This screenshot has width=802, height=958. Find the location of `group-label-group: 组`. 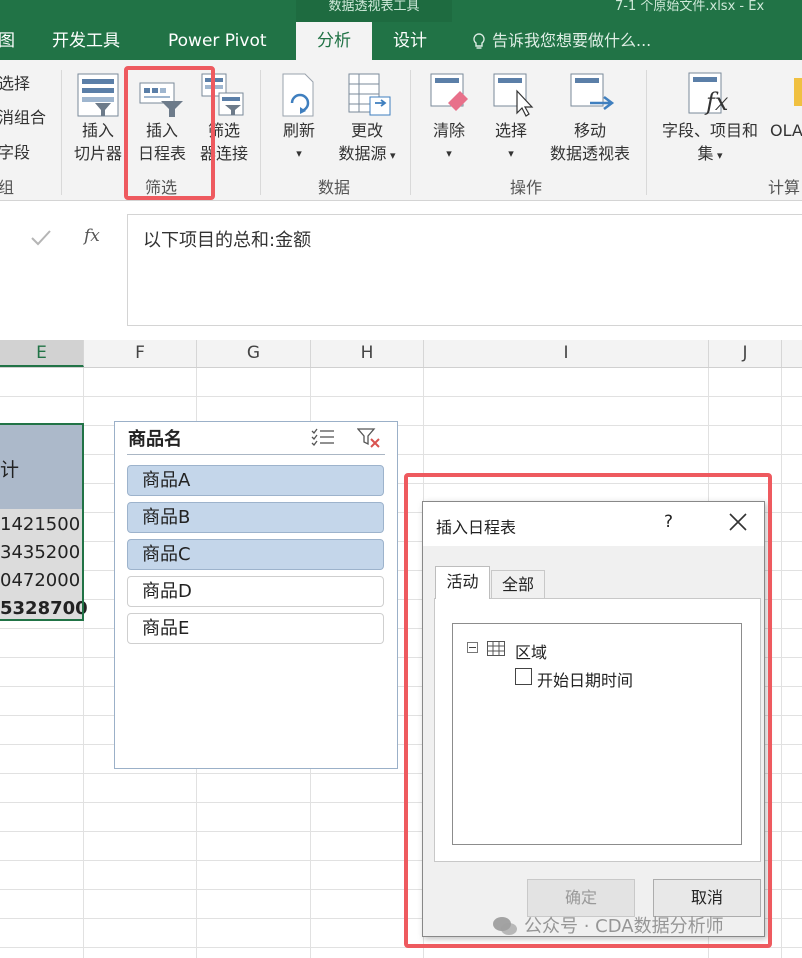

group-label-group: 组 is located at coordinates (7, 187).